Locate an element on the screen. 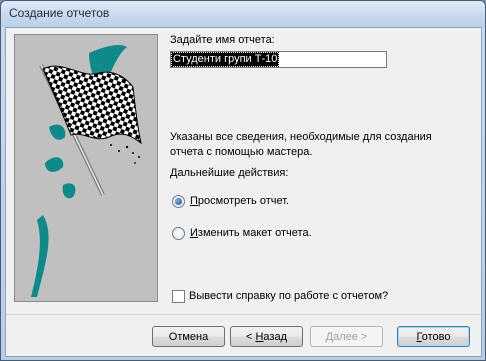 This screenshot has width=486, height=361. report-name-label: Задайте имя отчета: is located at coordinates (222, 40).